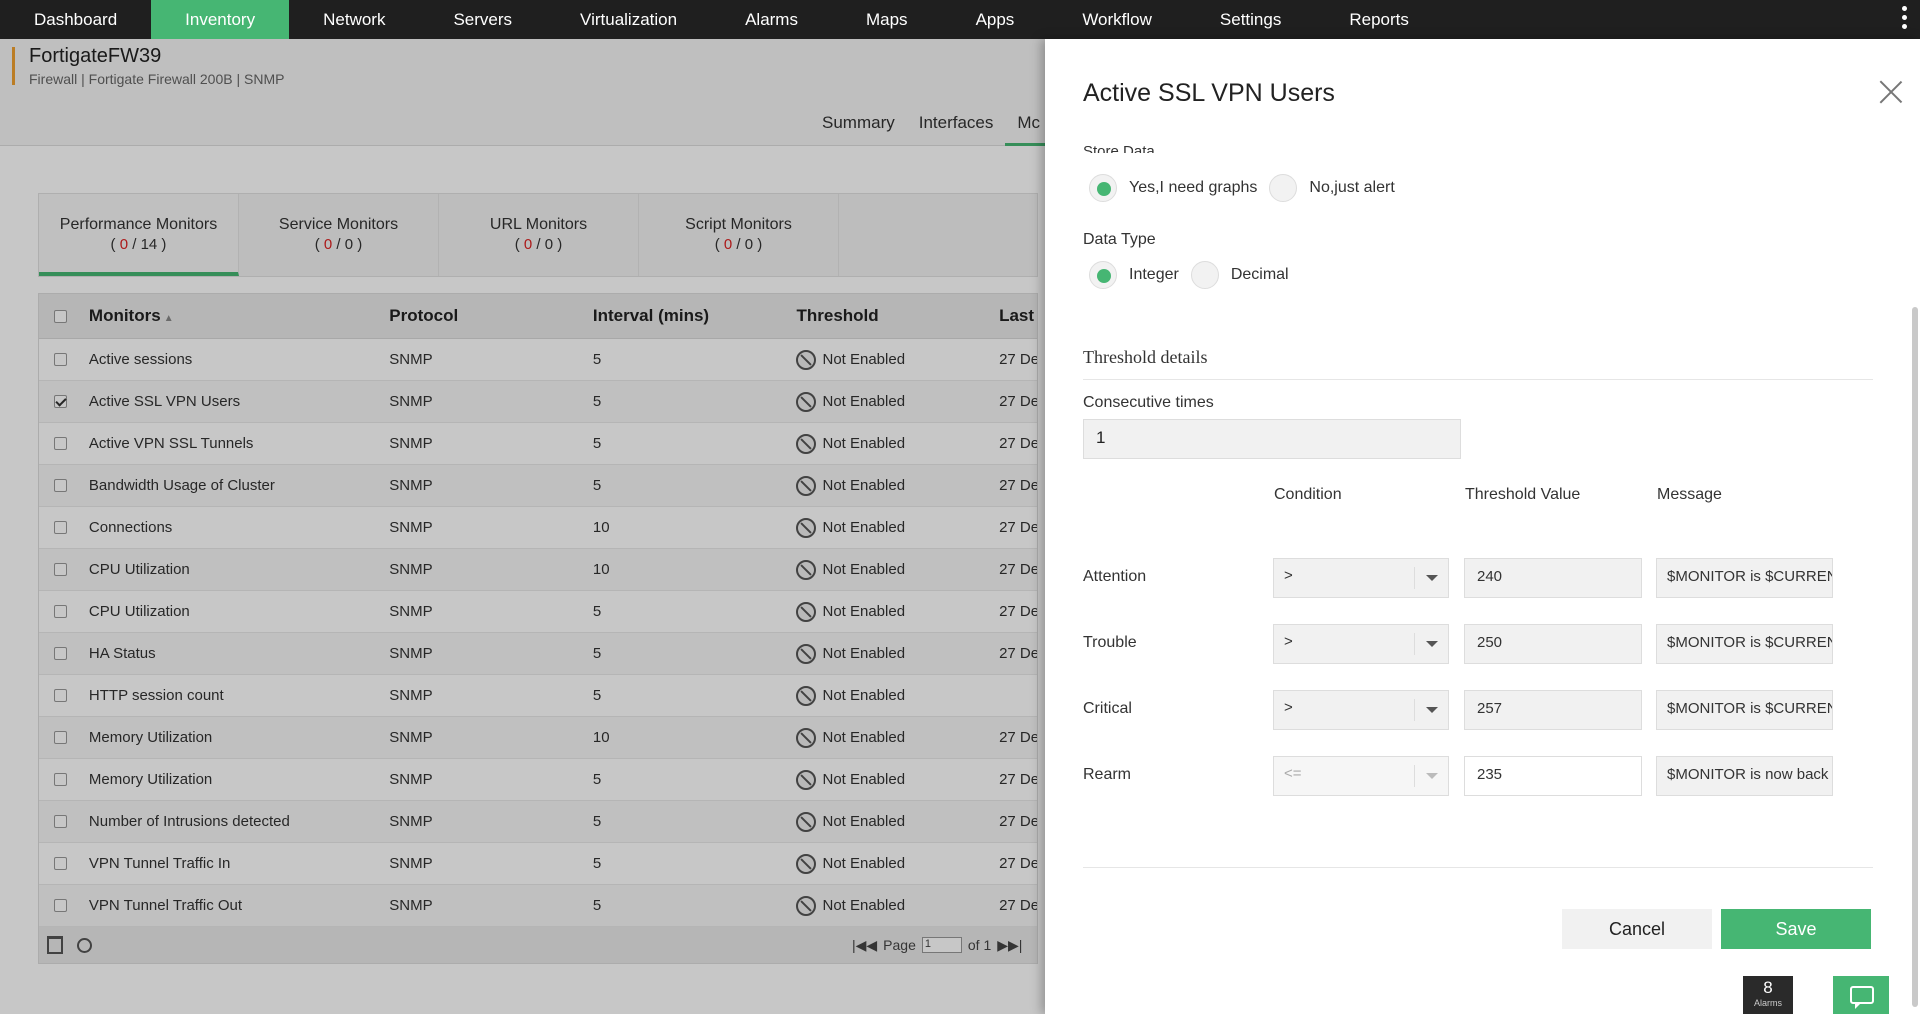 Image resolution: width=1920 pixels, height=1014 pixels. Describe the element at coordinates (1110, 642) in the screenshot. I see `threshold-label: Trouble` at that location.